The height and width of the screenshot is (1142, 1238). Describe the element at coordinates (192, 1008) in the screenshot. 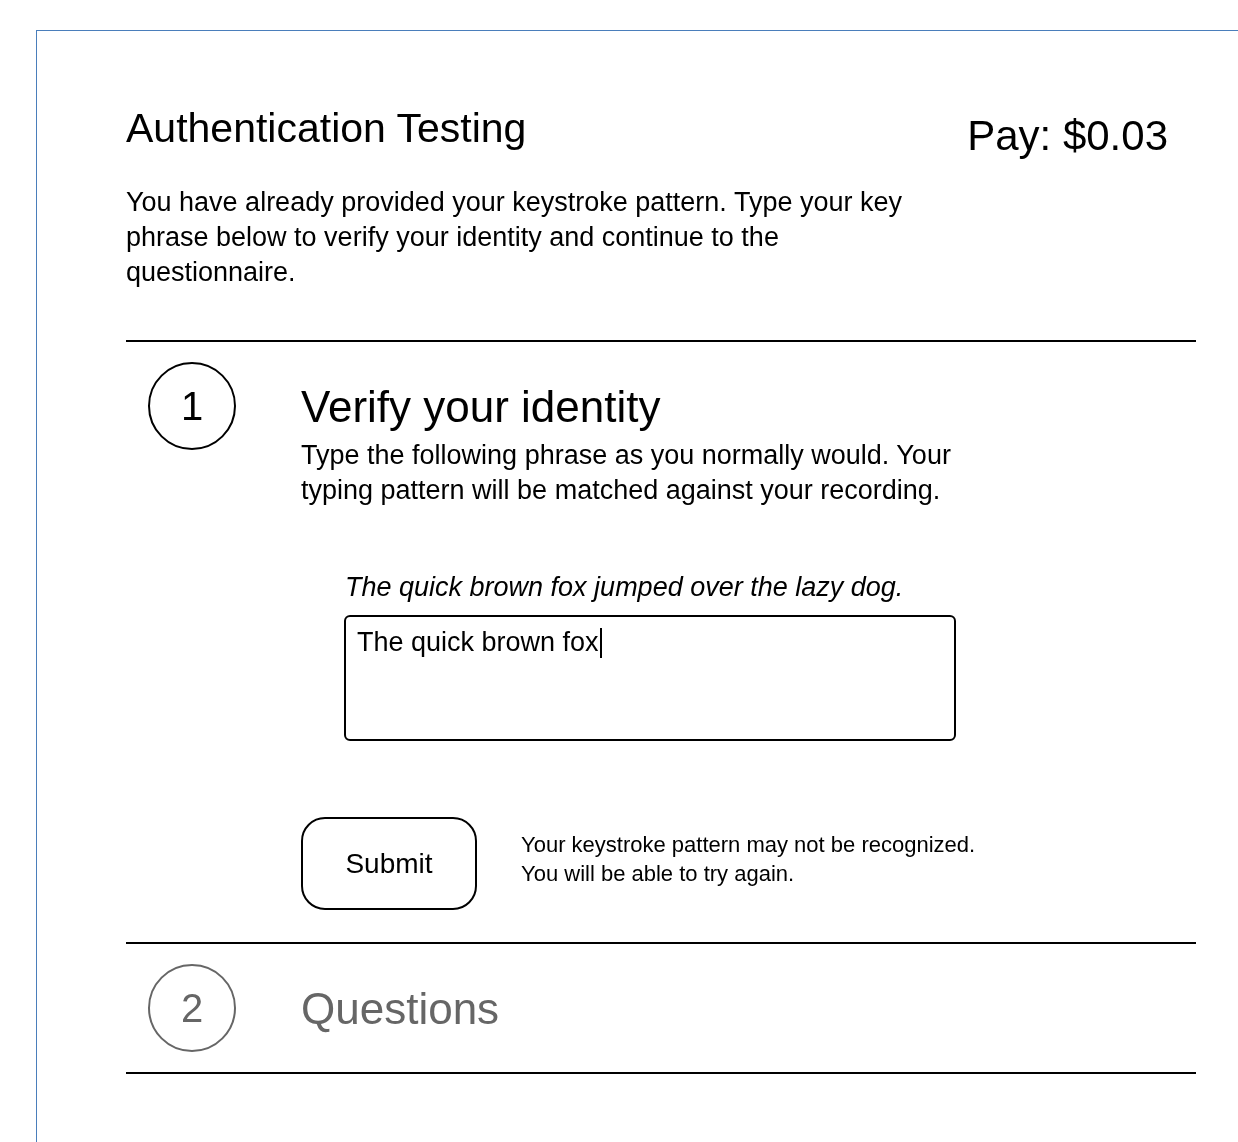

I see `step-number: 2` at that location.